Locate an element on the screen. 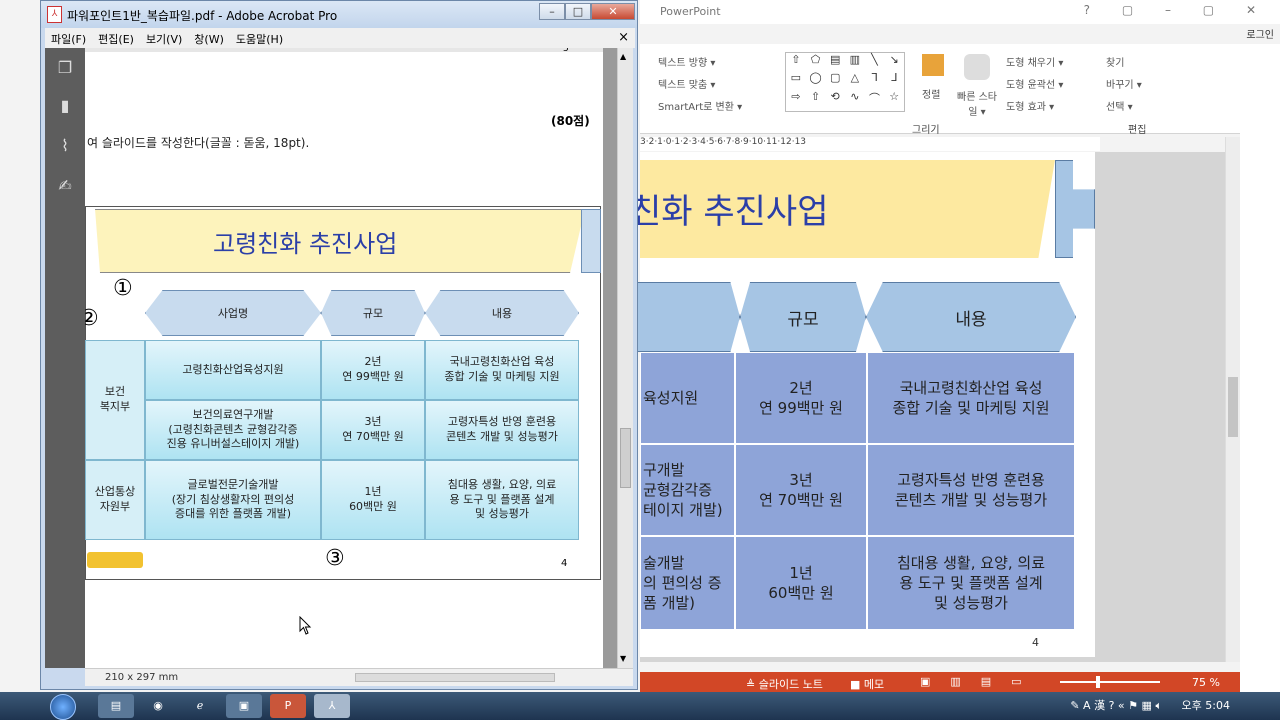  view-buttons-icon: ▣▥▤▭ is located at coordinates (981, 681).